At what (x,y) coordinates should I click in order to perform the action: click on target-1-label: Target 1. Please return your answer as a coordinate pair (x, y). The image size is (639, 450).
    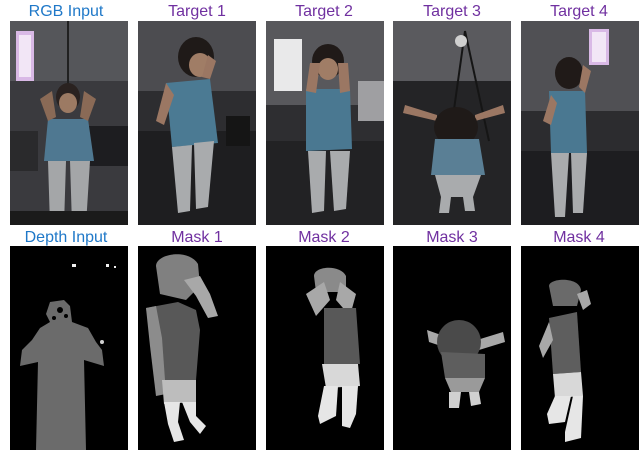
    Looking at the image, I should click on (197, 11).